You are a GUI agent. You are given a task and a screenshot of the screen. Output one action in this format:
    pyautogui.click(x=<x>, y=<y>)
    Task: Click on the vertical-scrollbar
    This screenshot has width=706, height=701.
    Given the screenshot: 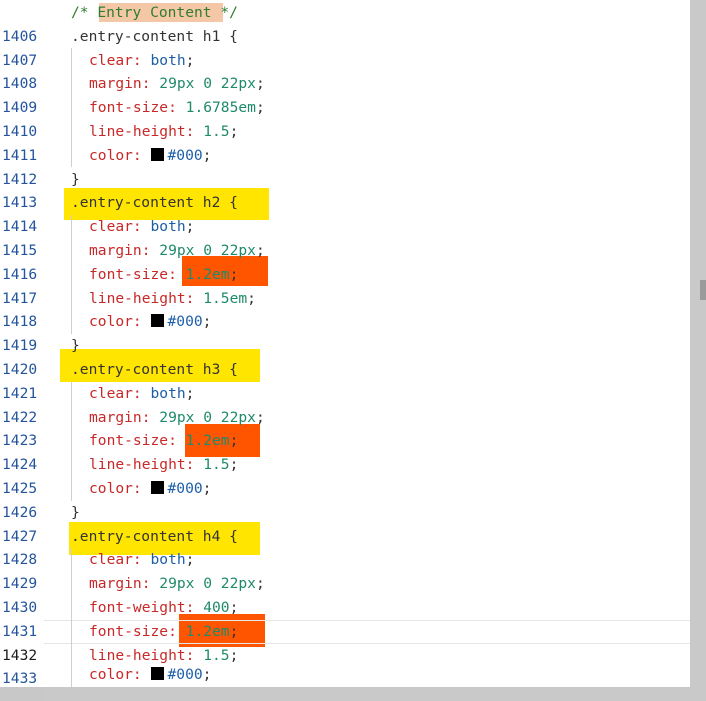 What is the action you would take?
    pyautogui.click(x=698, y=350)
    